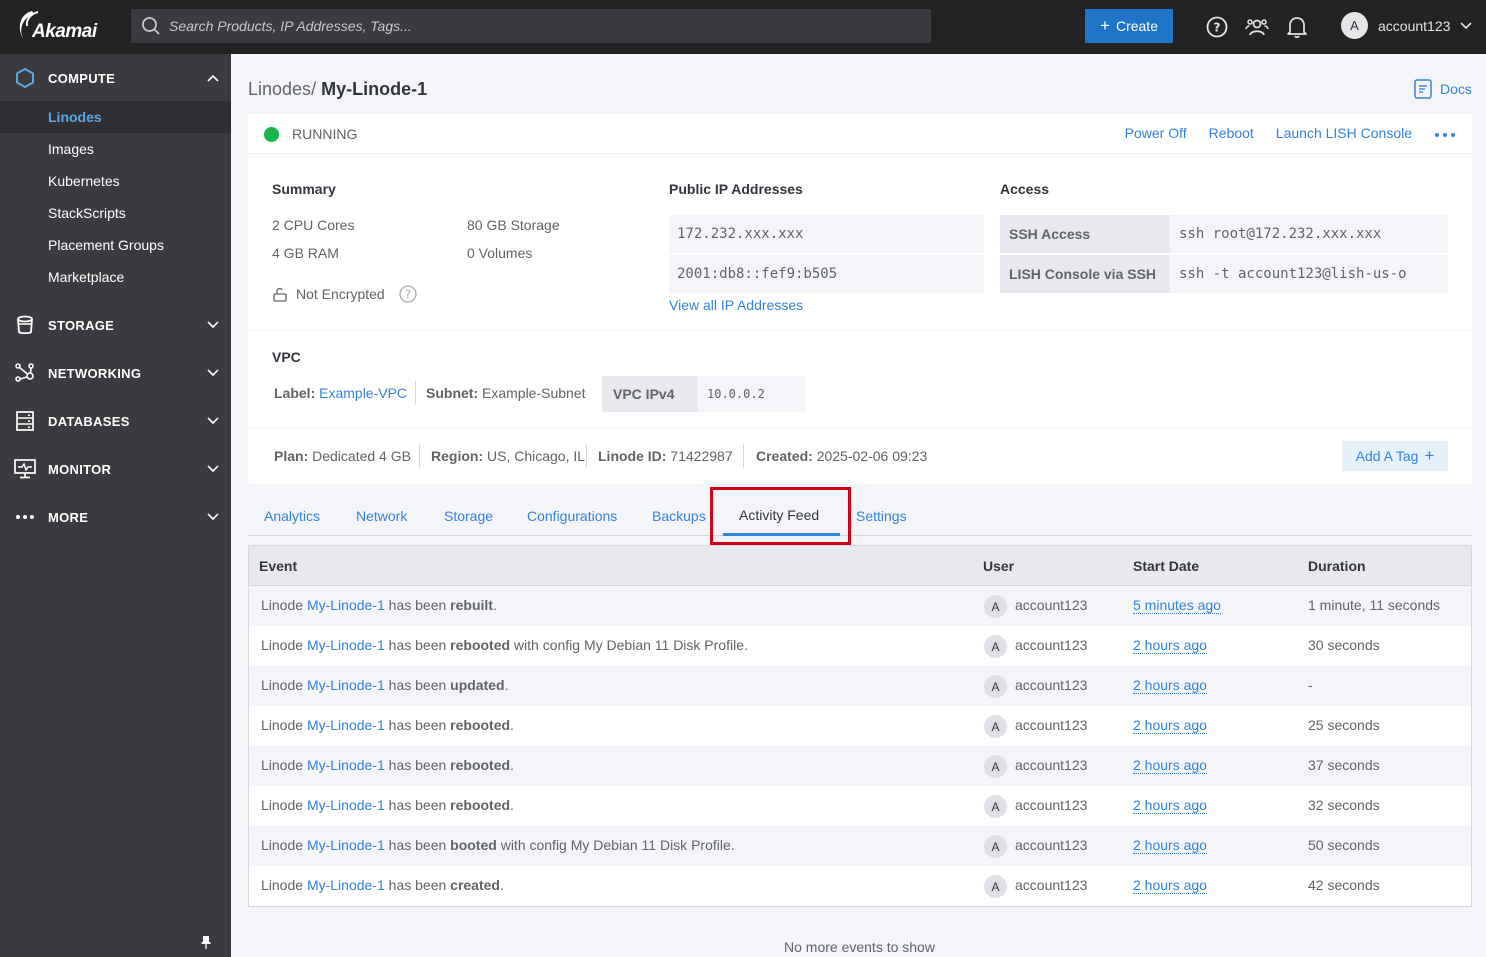 The width and height of the screenshot is (1486, 957). Describe the element at coordinates (452, 393) in the screenshot. I see `vpc-subnet-key: Subnet:` at that location.